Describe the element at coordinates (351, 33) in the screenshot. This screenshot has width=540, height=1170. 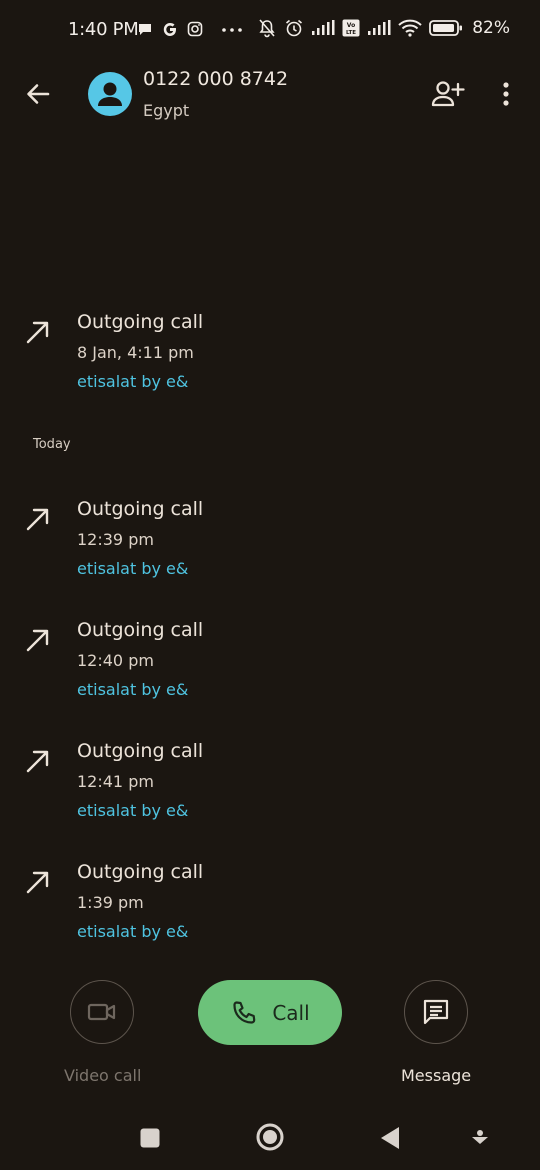
I see `svg-text: LTE` at that location.